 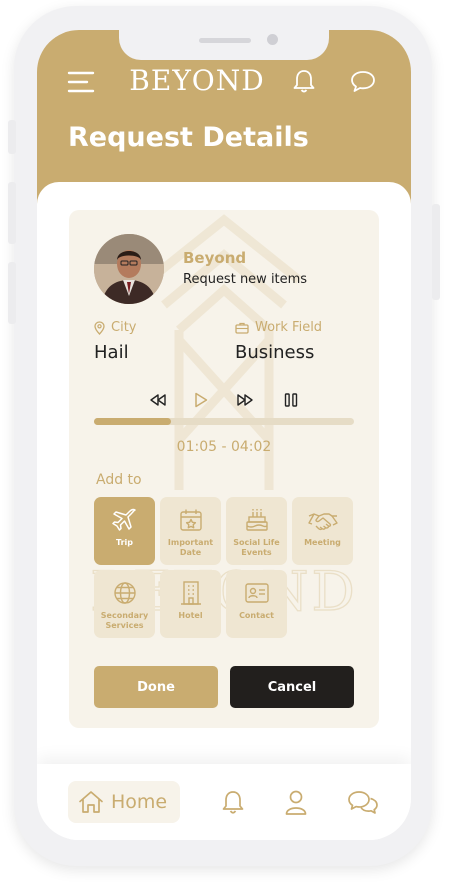 I want to click on cake-icon, so click(x=256, y=520).